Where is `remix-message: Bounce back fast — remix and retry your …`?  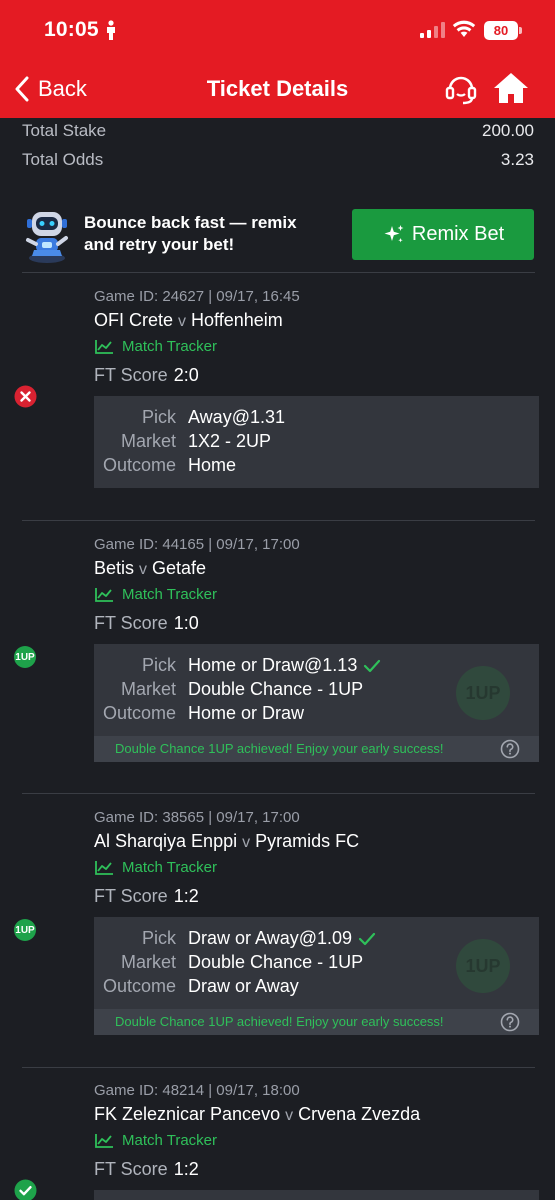 remix-message: Bounce back fast — remix and retry your … is located at coordinates (214, 234).